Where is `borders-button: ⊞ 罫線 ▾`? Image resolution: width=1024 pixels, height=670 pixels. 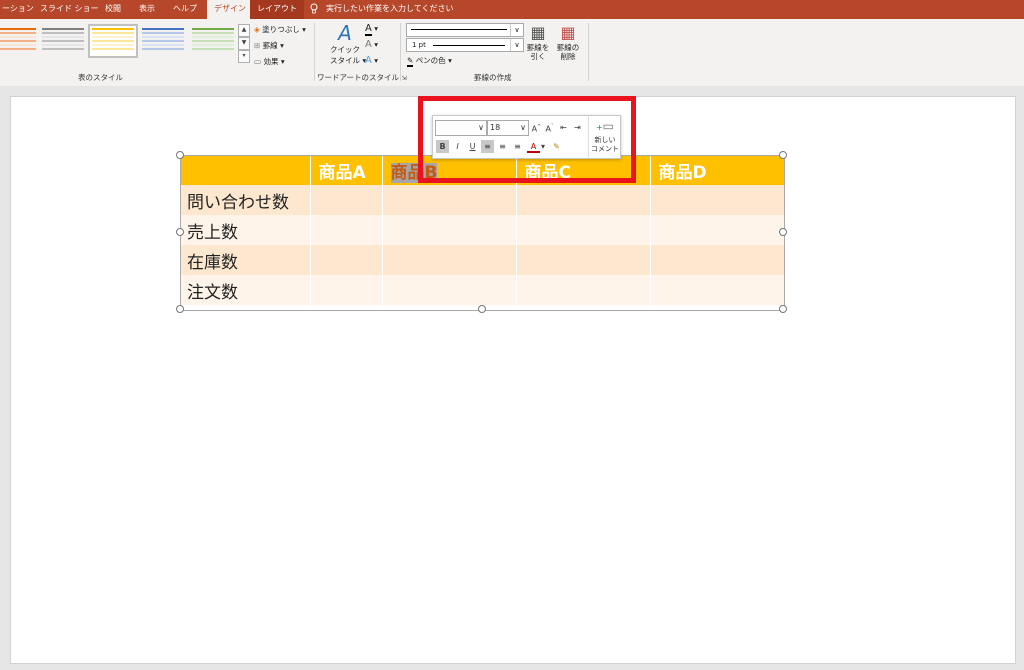 borders-button: ⊞ 罫線 ▾ is located at coordinates (269, 45).